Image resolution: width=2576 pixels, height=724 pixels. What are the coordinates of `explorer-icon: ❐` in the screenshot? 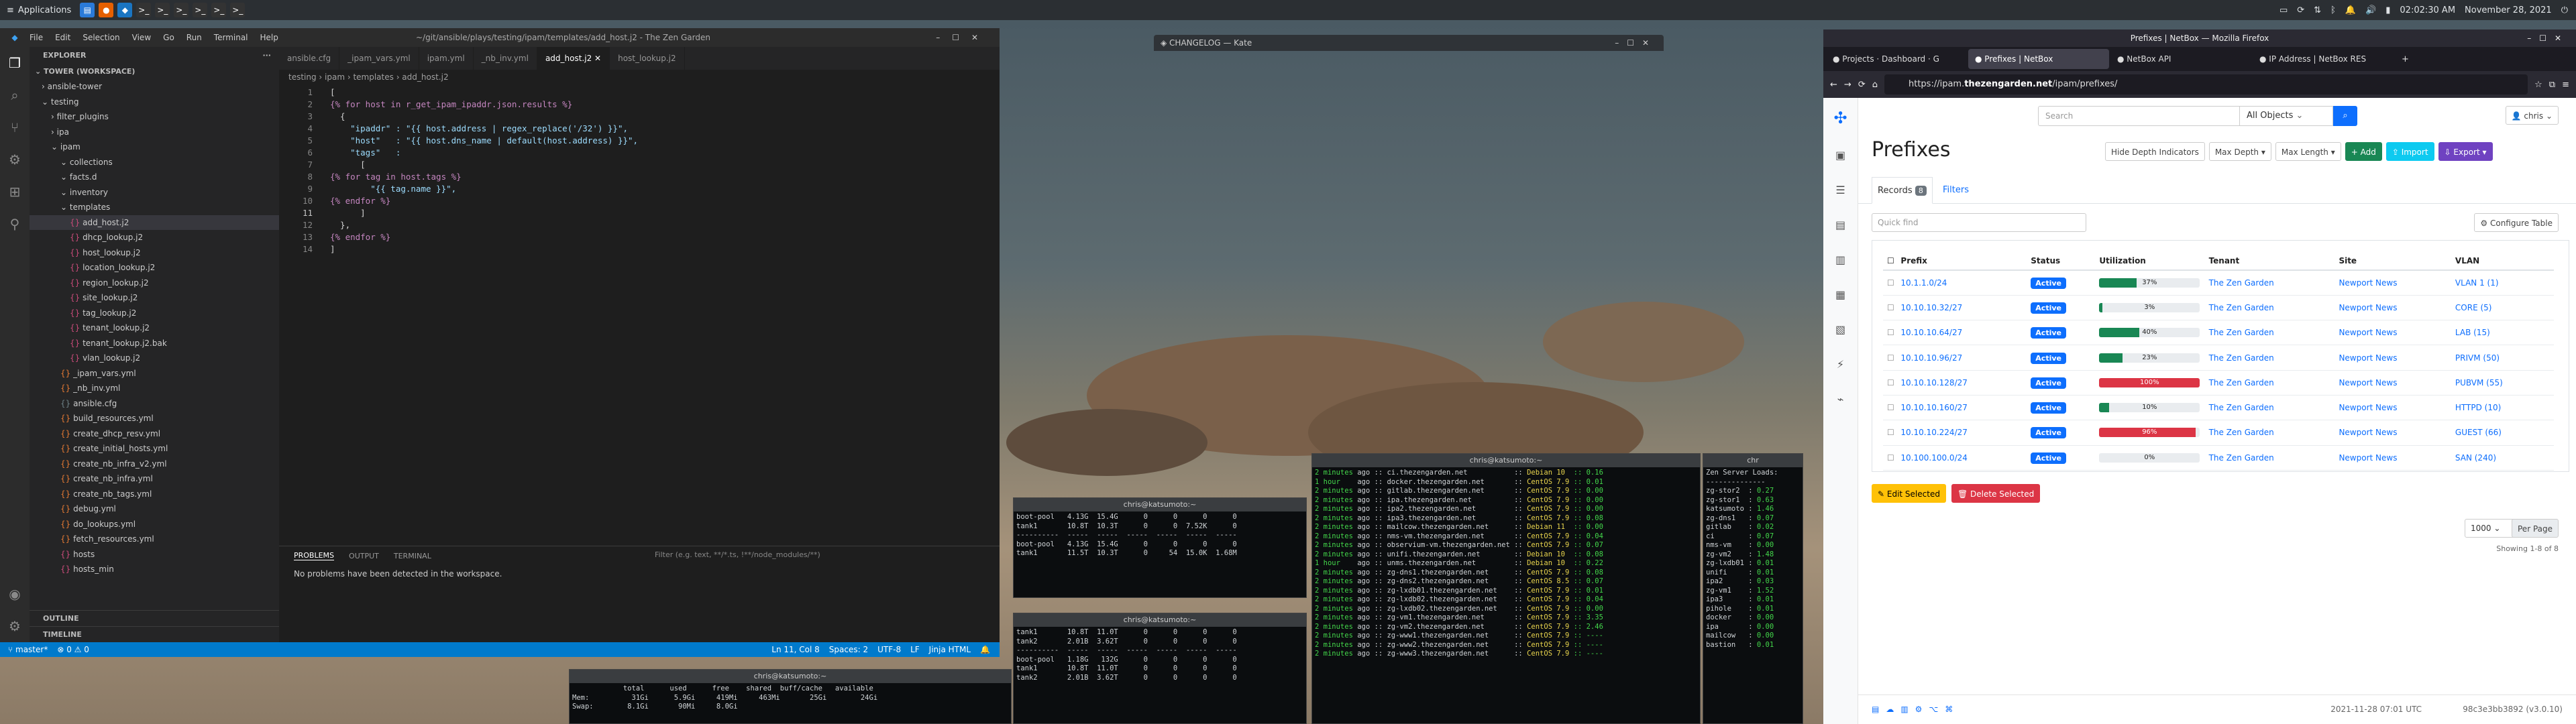 It's located at (15, 63).